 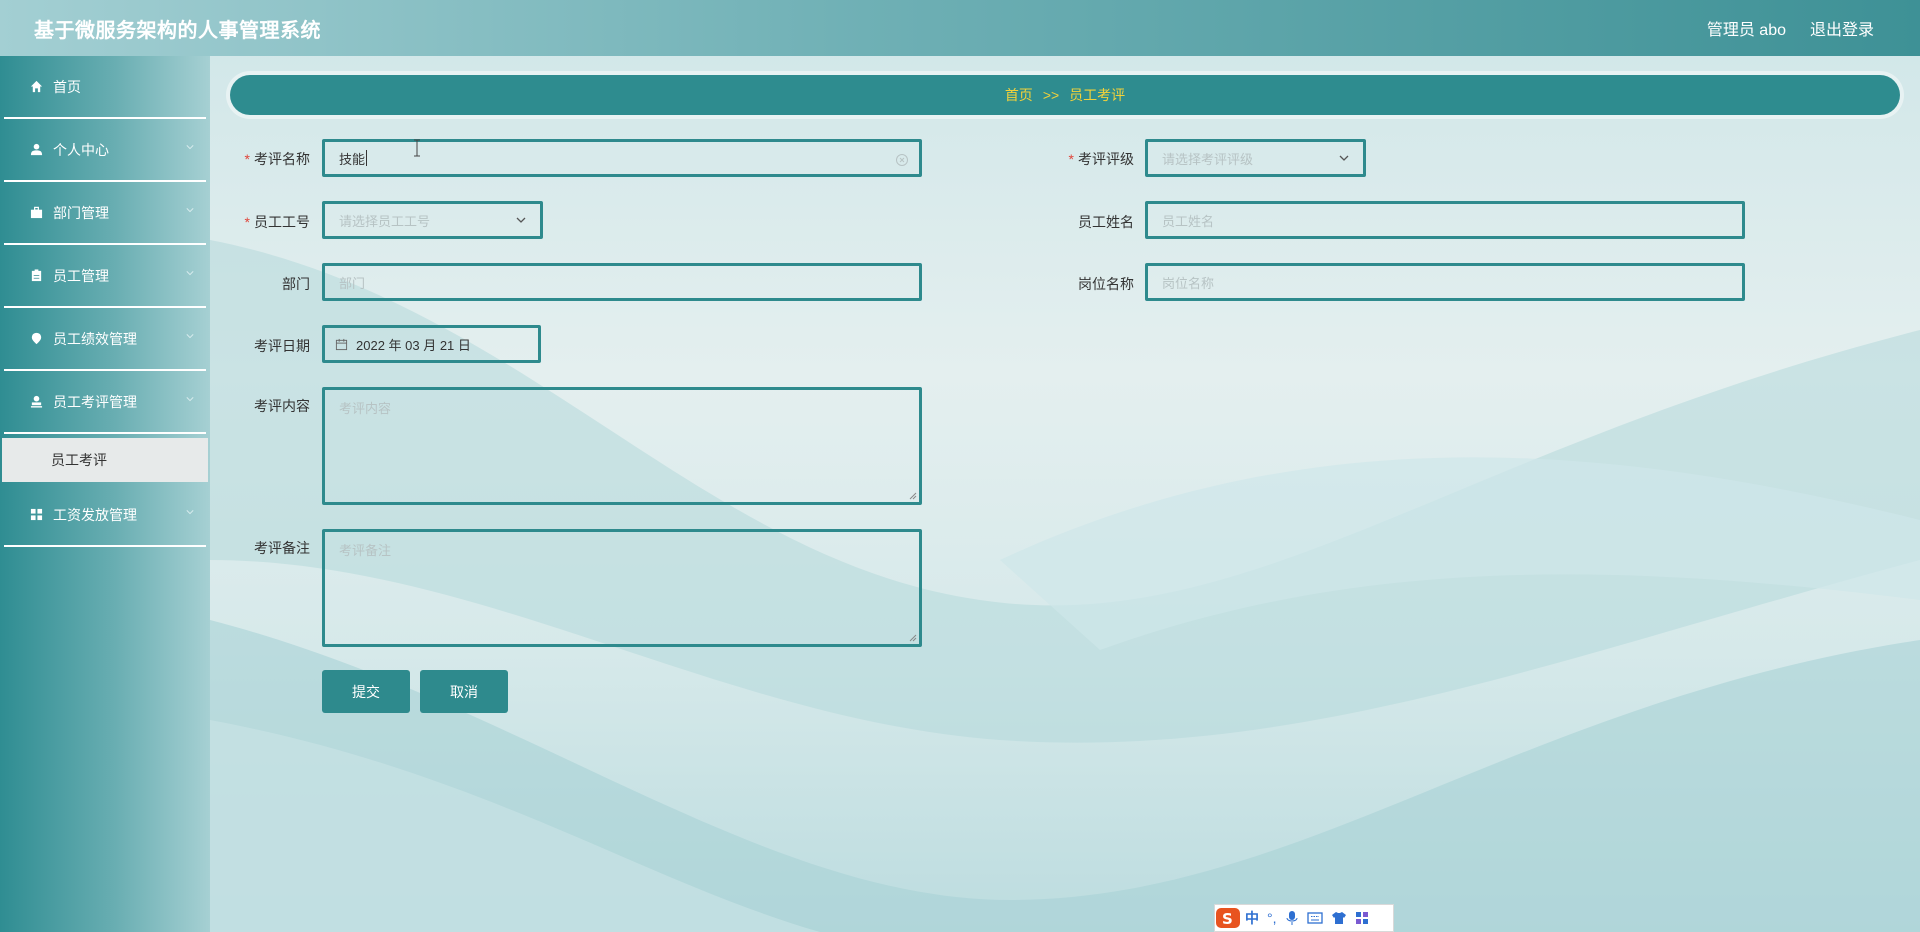 I want to click on department-label: 部门, so click(x=296, y=284).